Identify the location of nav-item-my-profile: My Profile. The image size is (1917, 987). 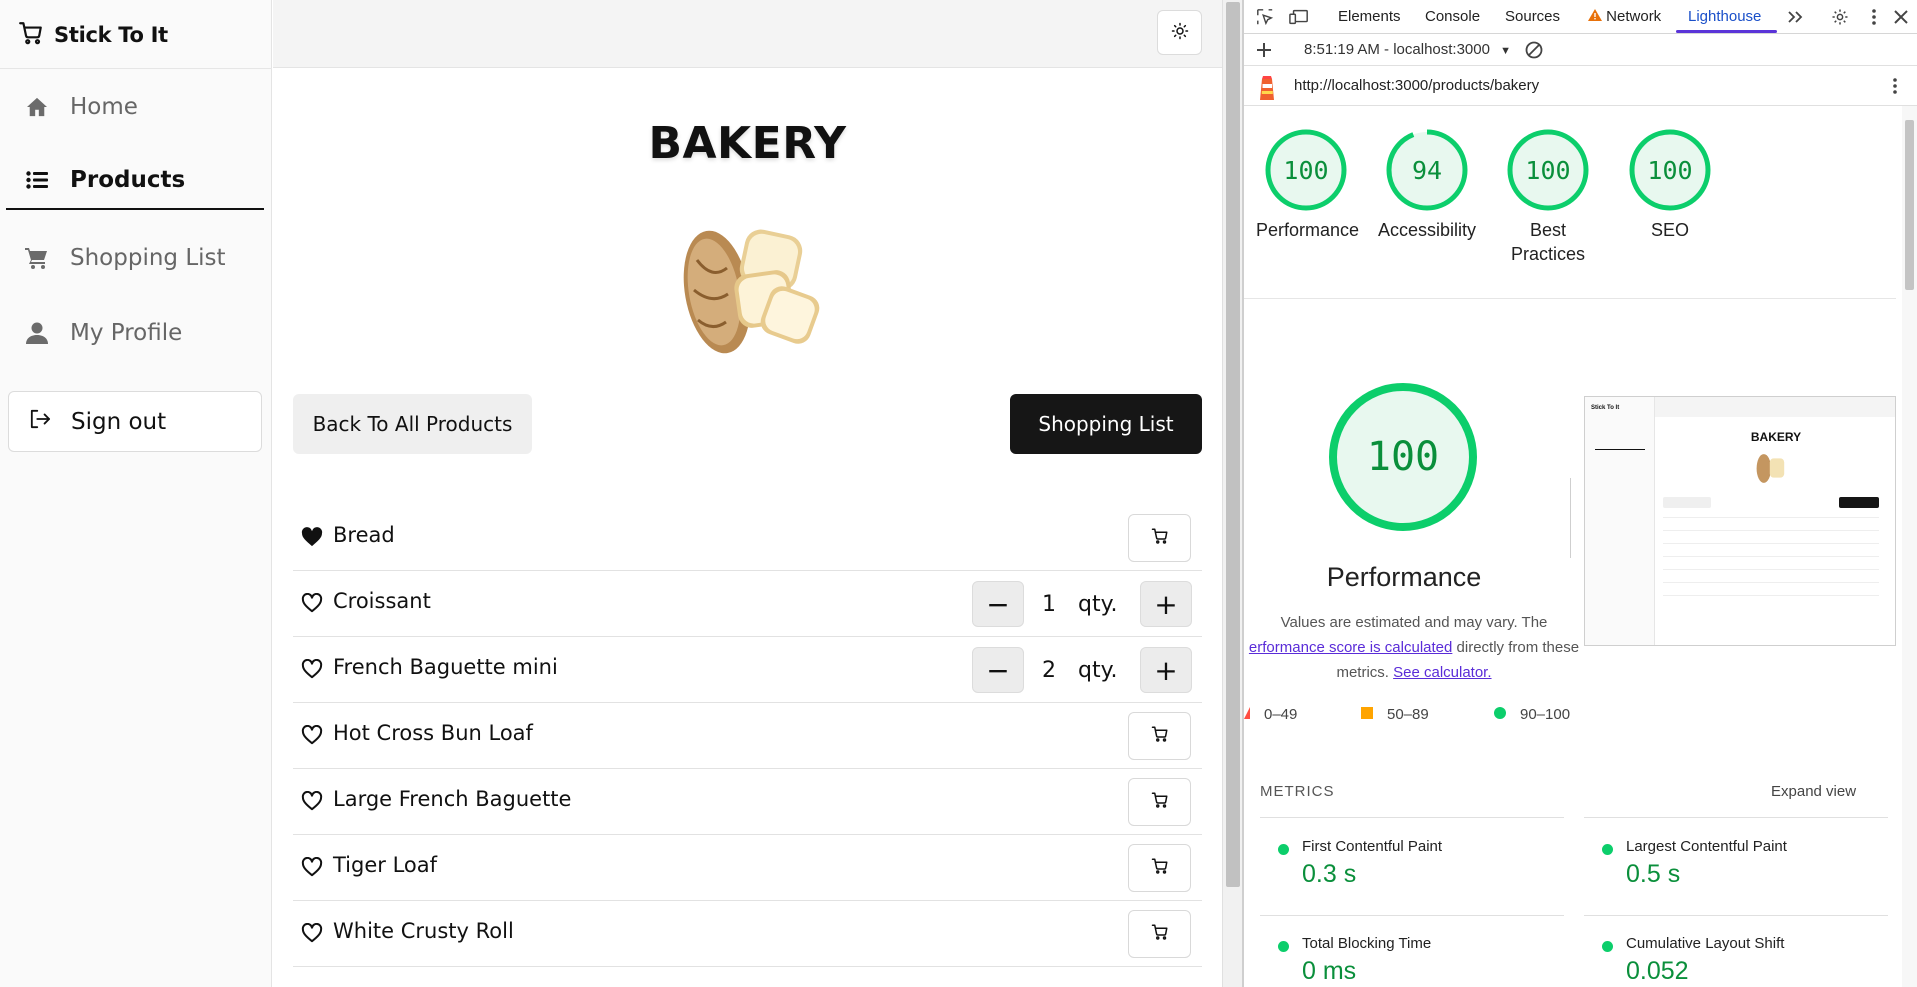
(135, 333).